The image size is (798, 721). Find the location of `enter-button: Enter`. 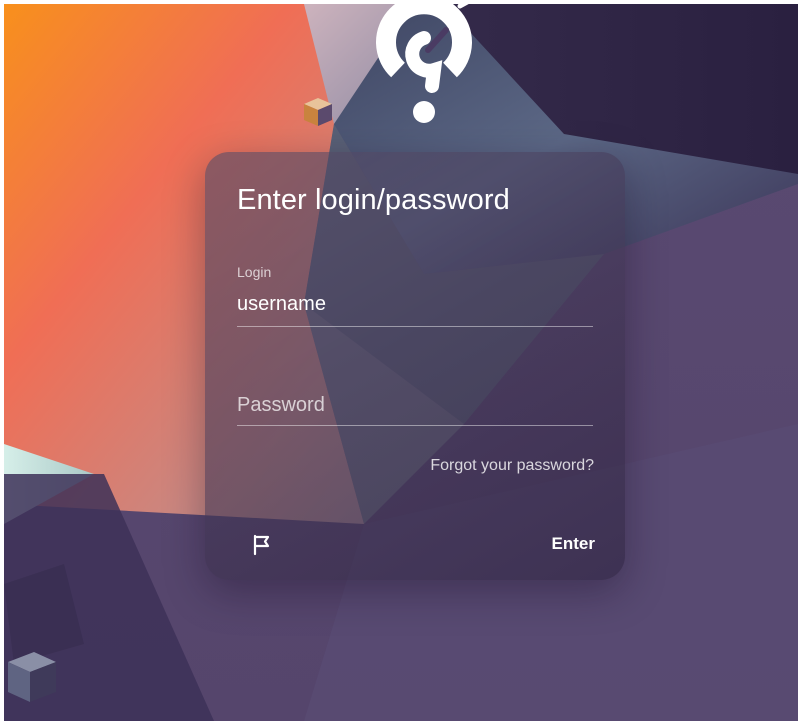

enter-button: Enter is located at coordinates (573, 544).